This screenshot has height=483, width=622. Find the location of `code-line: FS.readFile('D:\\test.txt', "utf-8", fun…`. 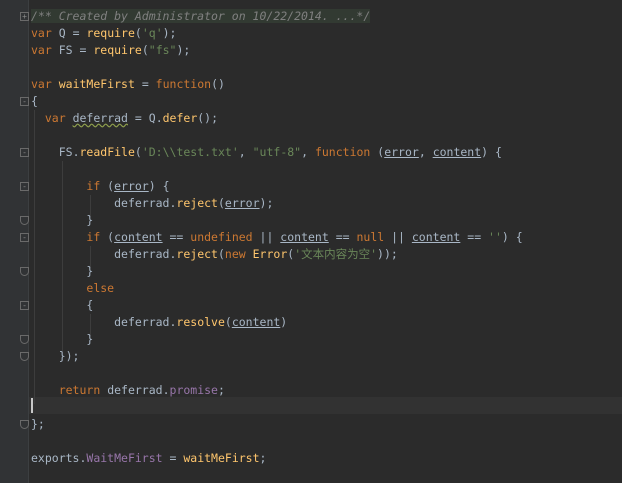

code-line: FS.readFile('D:\\test.txt', "utf-8", fun… is located at coordinates (266, 152).